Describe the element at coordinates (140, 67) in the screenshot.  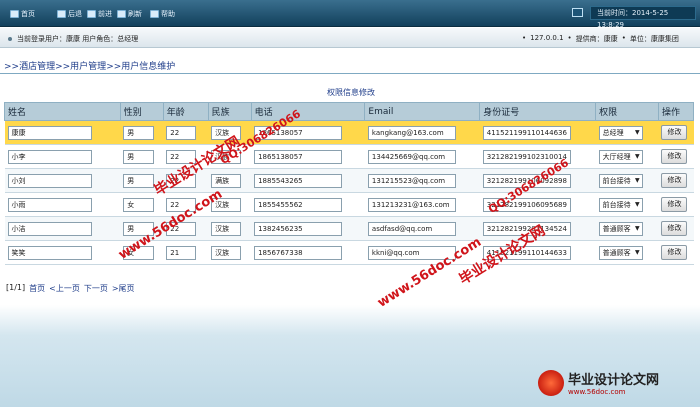
I see `breadcrumb-user-info: >>用户信息维护` at that location.